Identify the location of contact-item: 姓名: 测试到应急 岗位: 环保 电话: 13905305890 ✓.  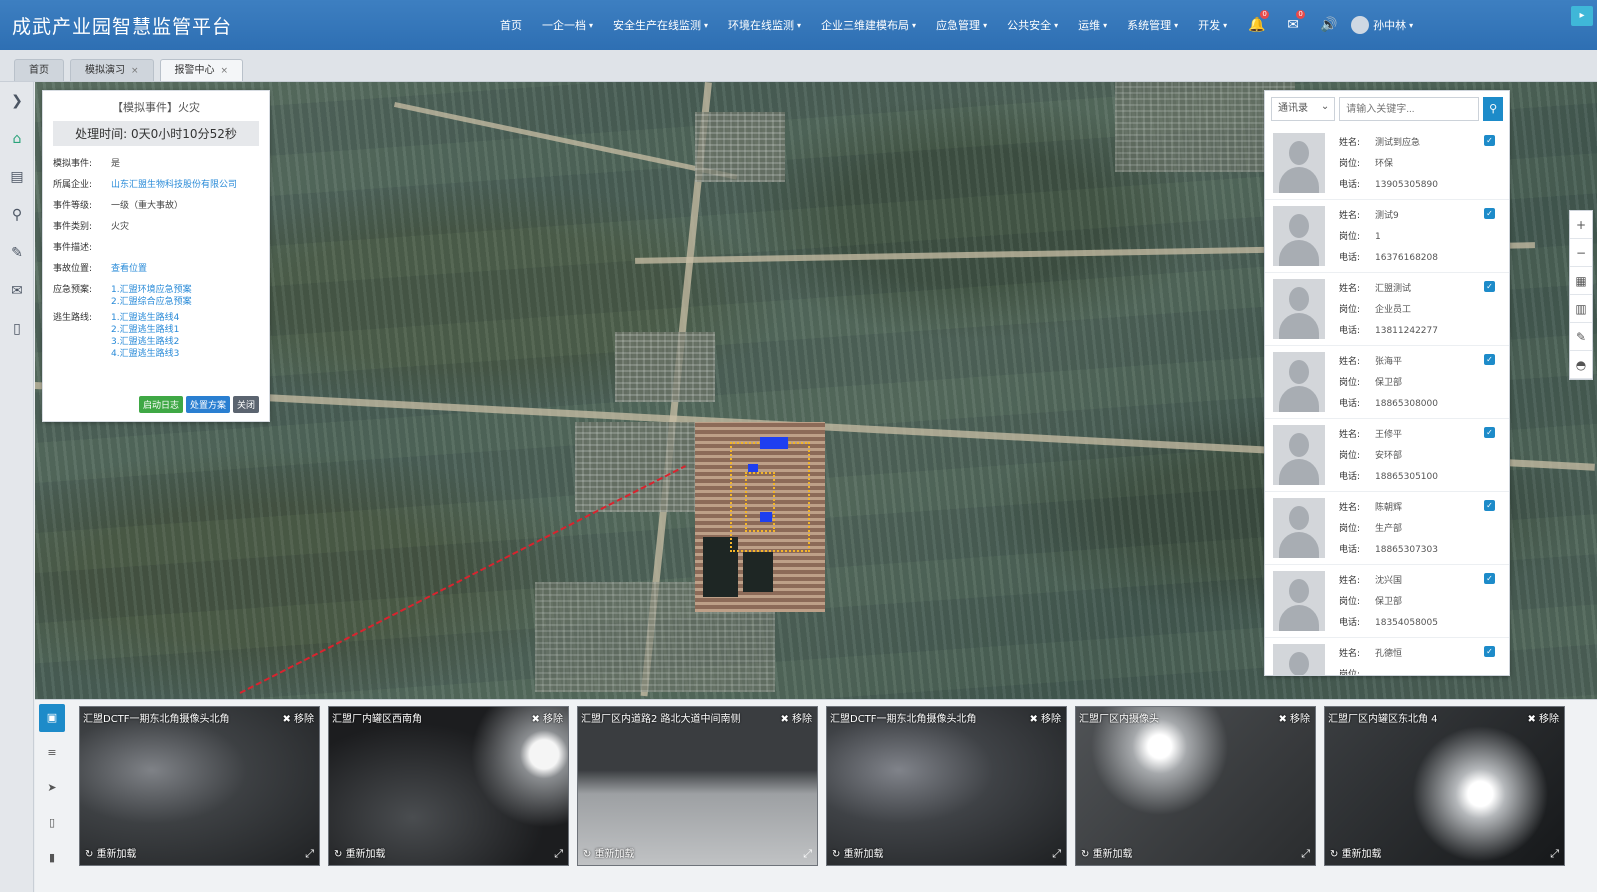
(1387, 163).